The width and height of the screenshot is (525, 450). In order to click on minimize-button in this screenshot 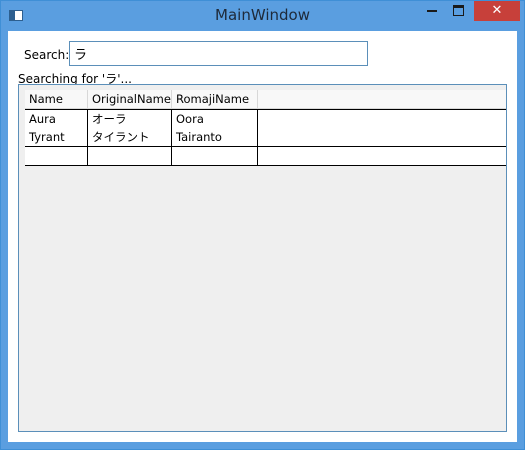, I will do `click(432, 11)`.